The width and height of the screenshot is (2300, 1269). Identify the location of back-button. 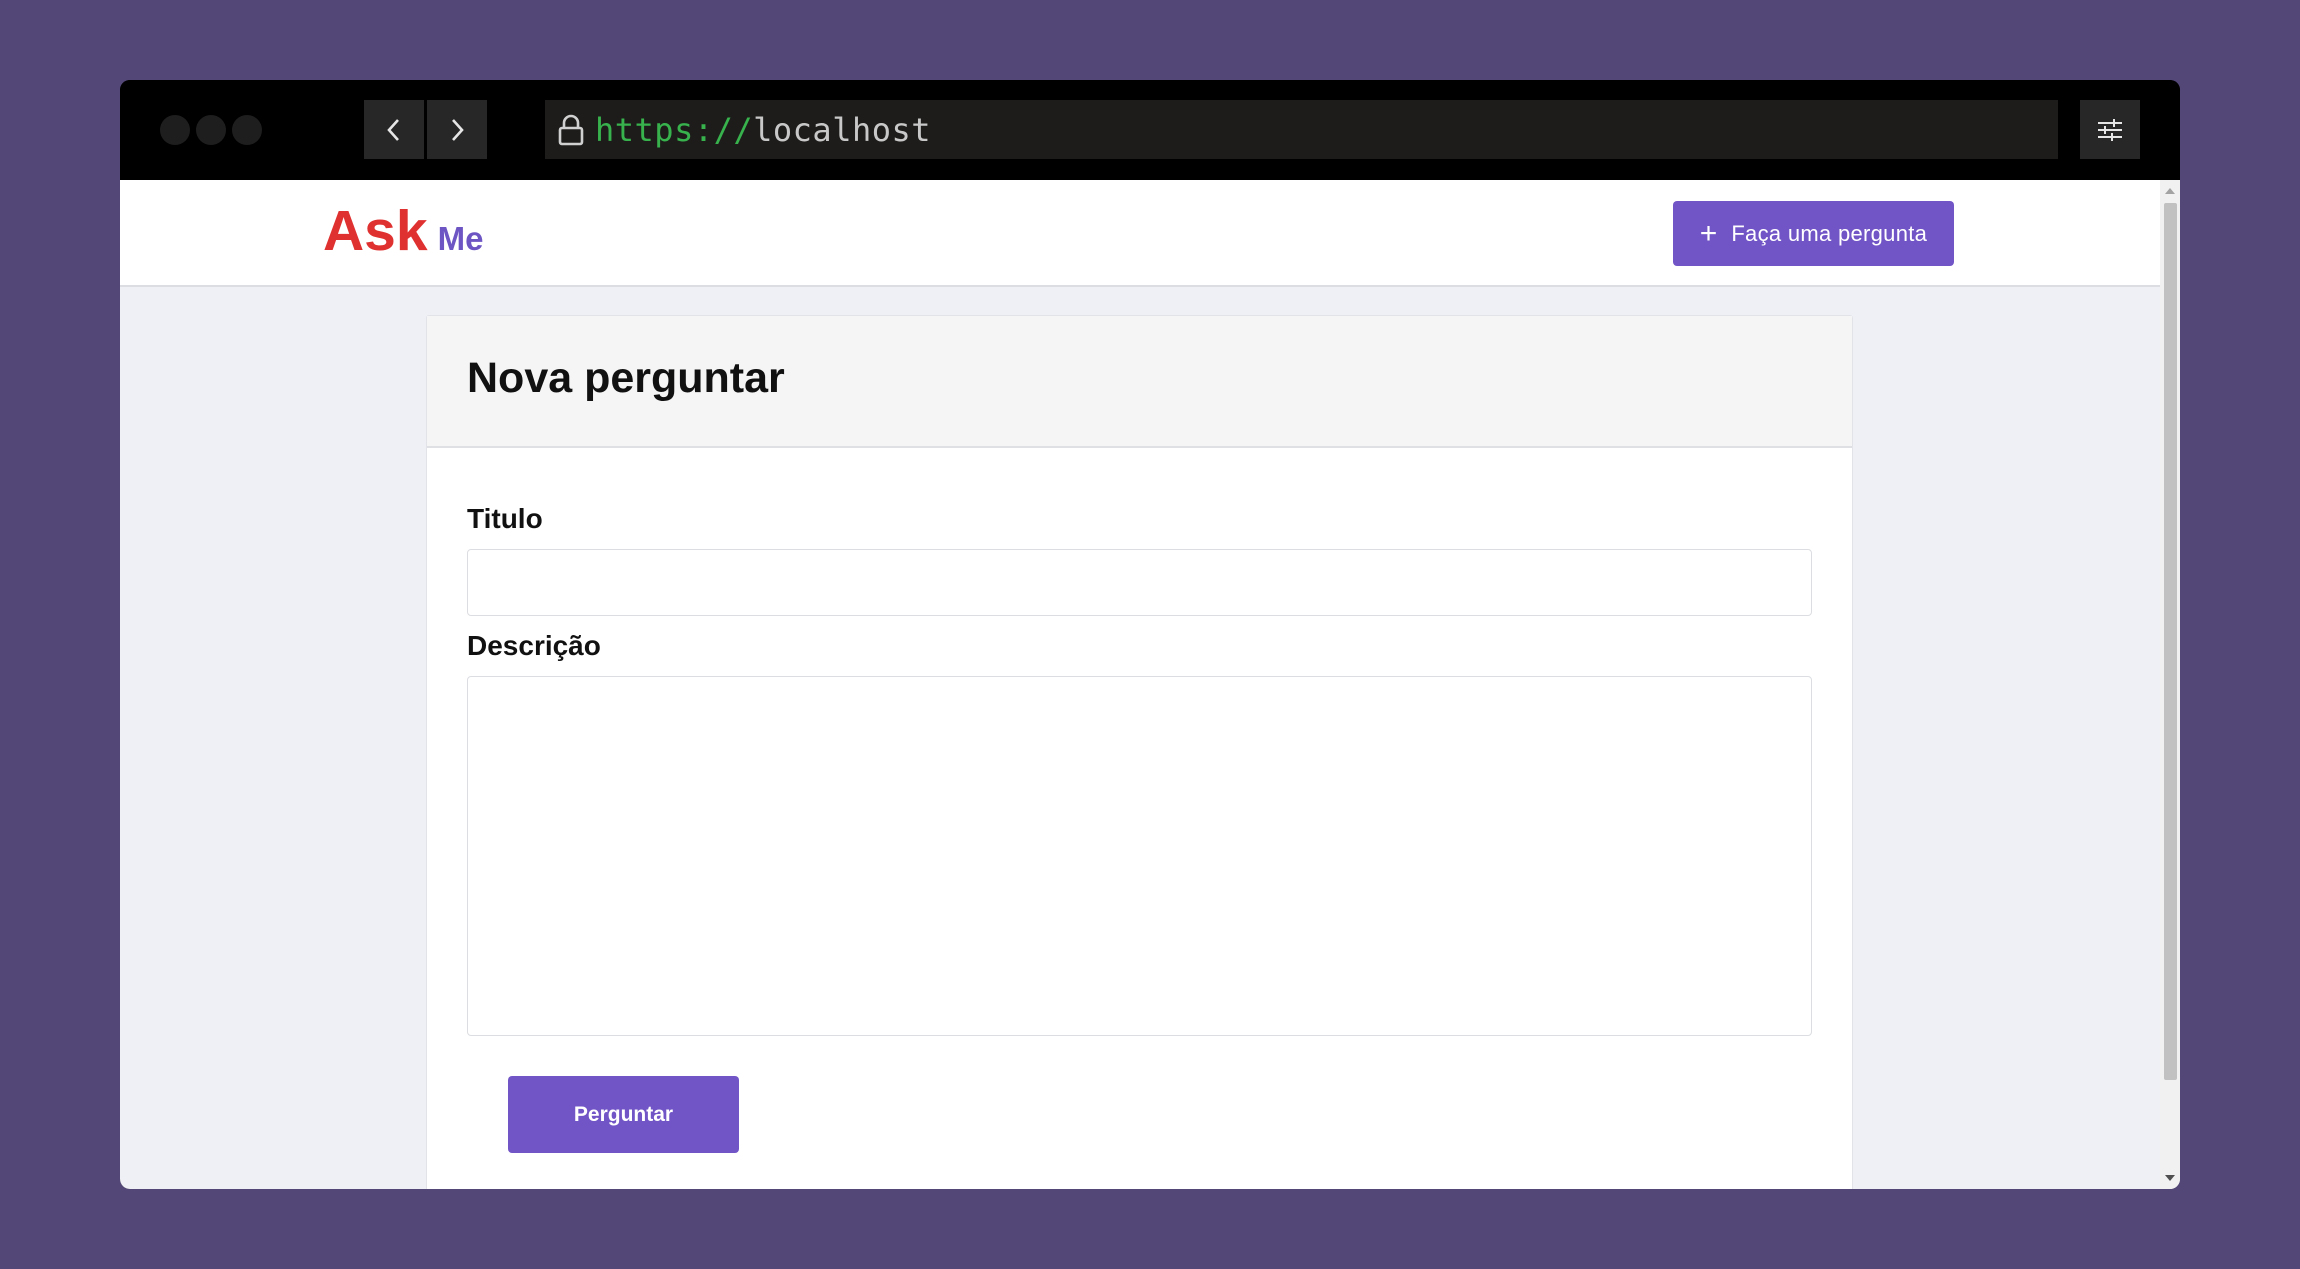
(394, 129).